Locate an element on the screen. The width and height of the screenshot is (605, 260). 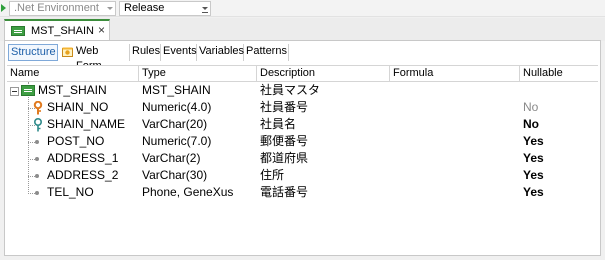
tab-rules-label: Rules is located at coordinates (146, 51).